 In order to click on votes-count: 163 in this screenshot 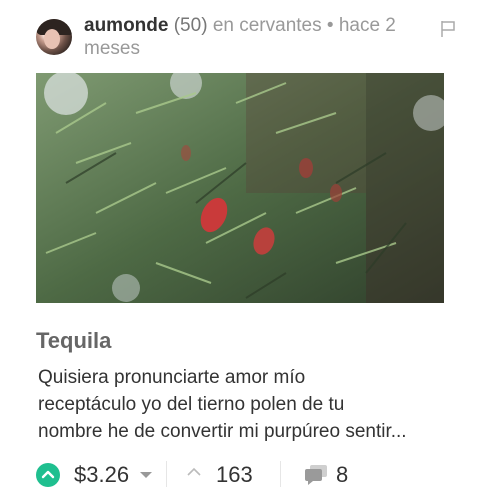, I will do `click(234, 475)`.